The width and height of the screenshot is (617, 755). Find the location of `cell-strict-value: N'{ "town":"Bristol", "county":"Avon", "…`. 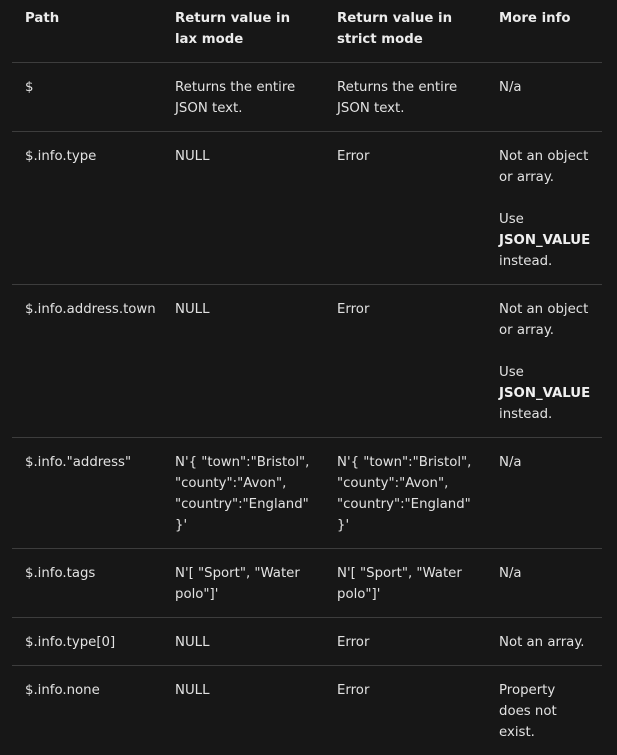

cell-strict-value: N'{ "town":"Bristol", "county":"Avon", "… is located at coordinates (405, 493).